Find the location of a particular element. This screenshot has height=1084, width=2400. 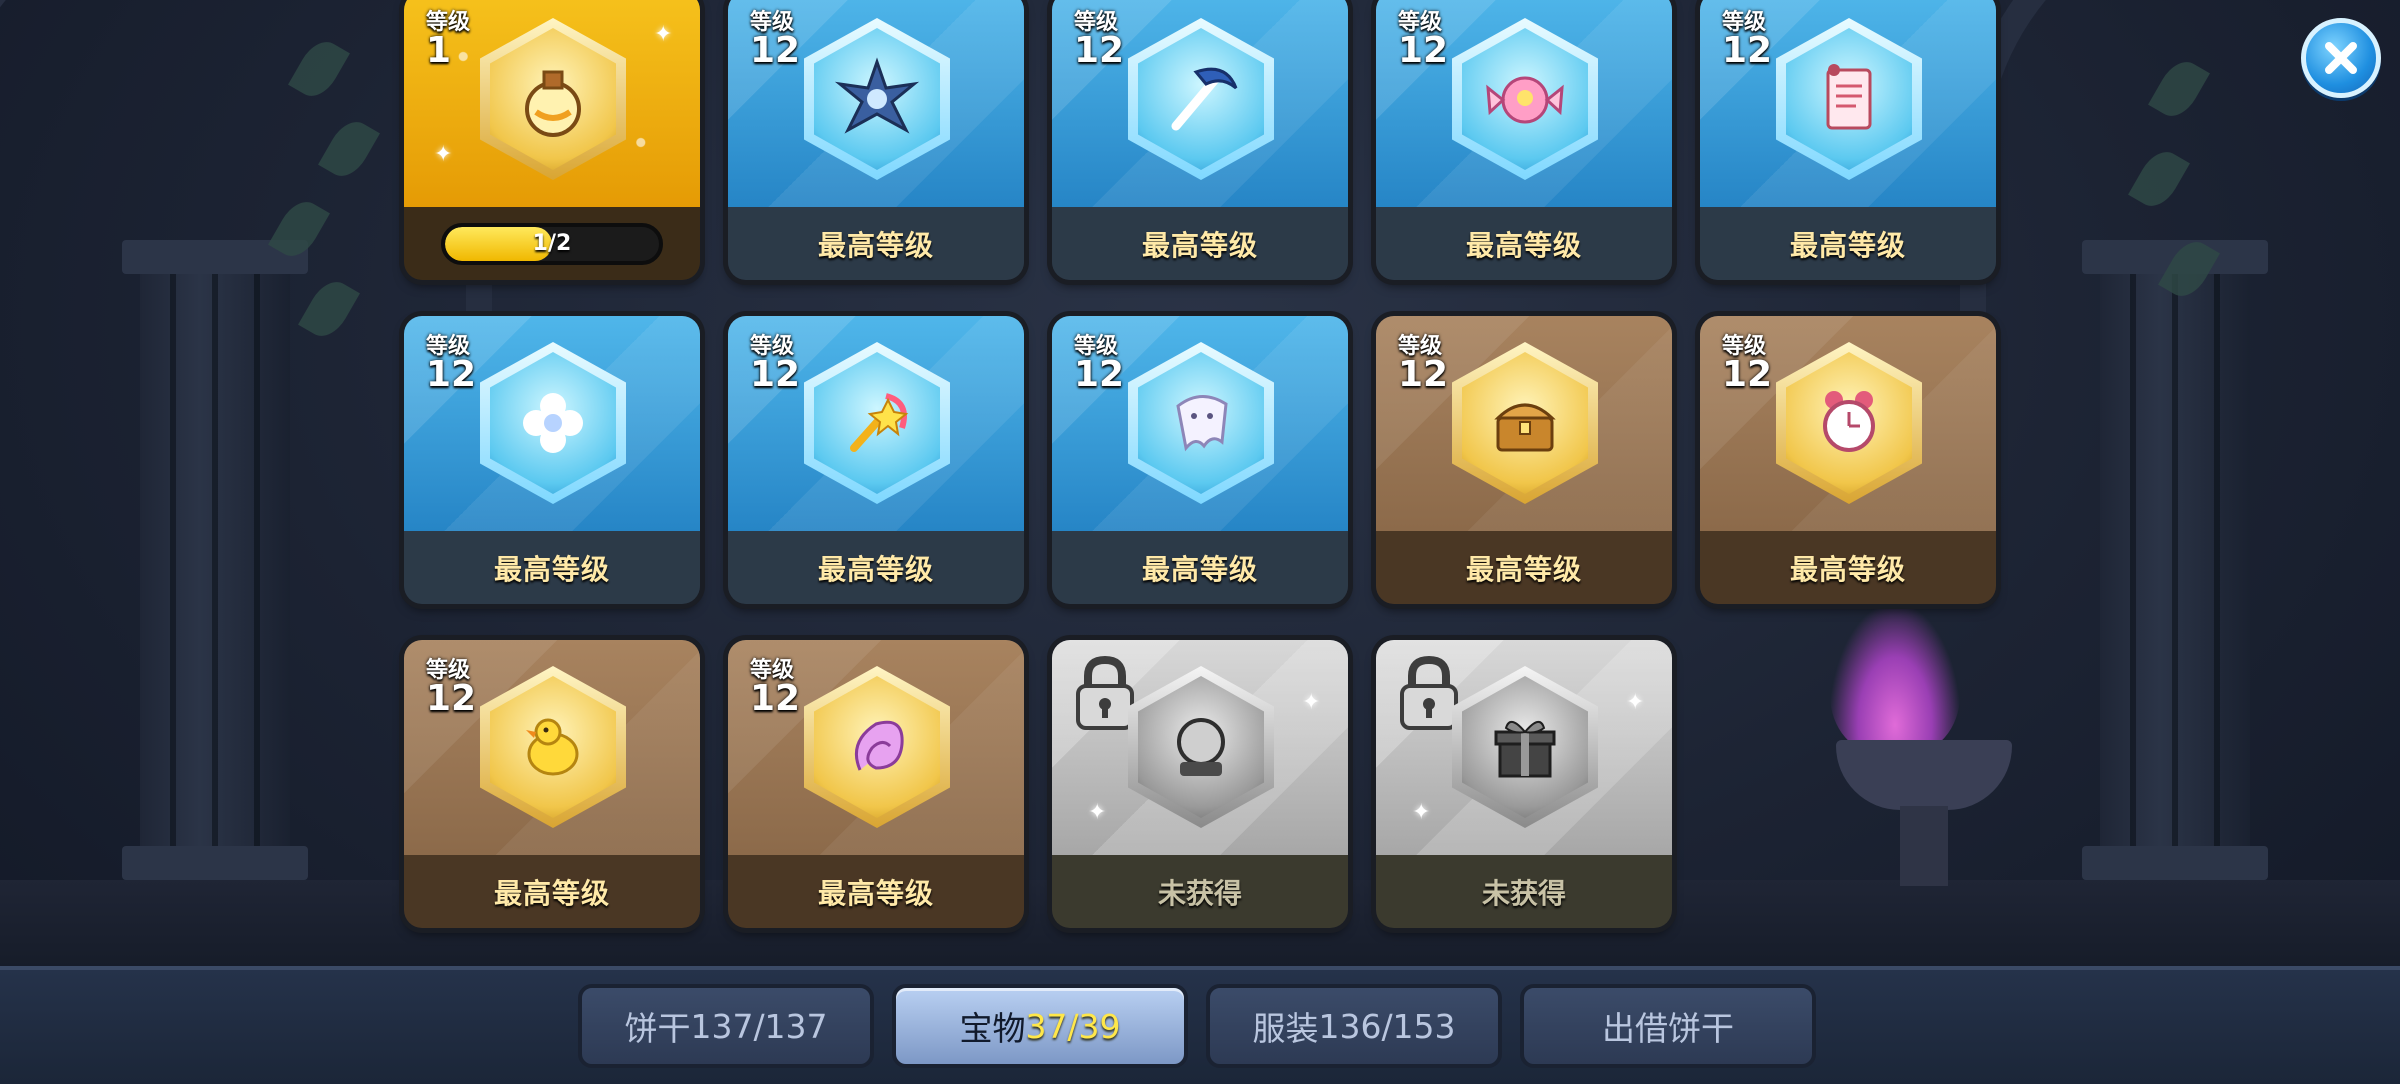

tab-label: 出借饼干 is located at coordinates (1668, 1028).